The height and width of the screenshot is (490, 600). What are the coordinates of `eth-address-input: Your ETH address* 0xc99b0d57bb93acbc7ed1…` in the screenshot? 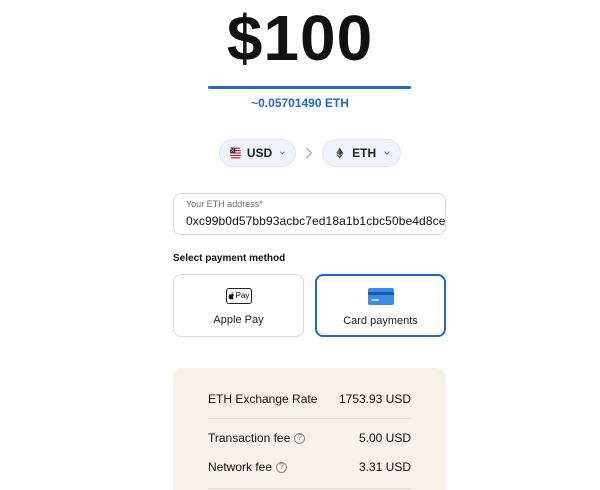 It's located at (309, 214).